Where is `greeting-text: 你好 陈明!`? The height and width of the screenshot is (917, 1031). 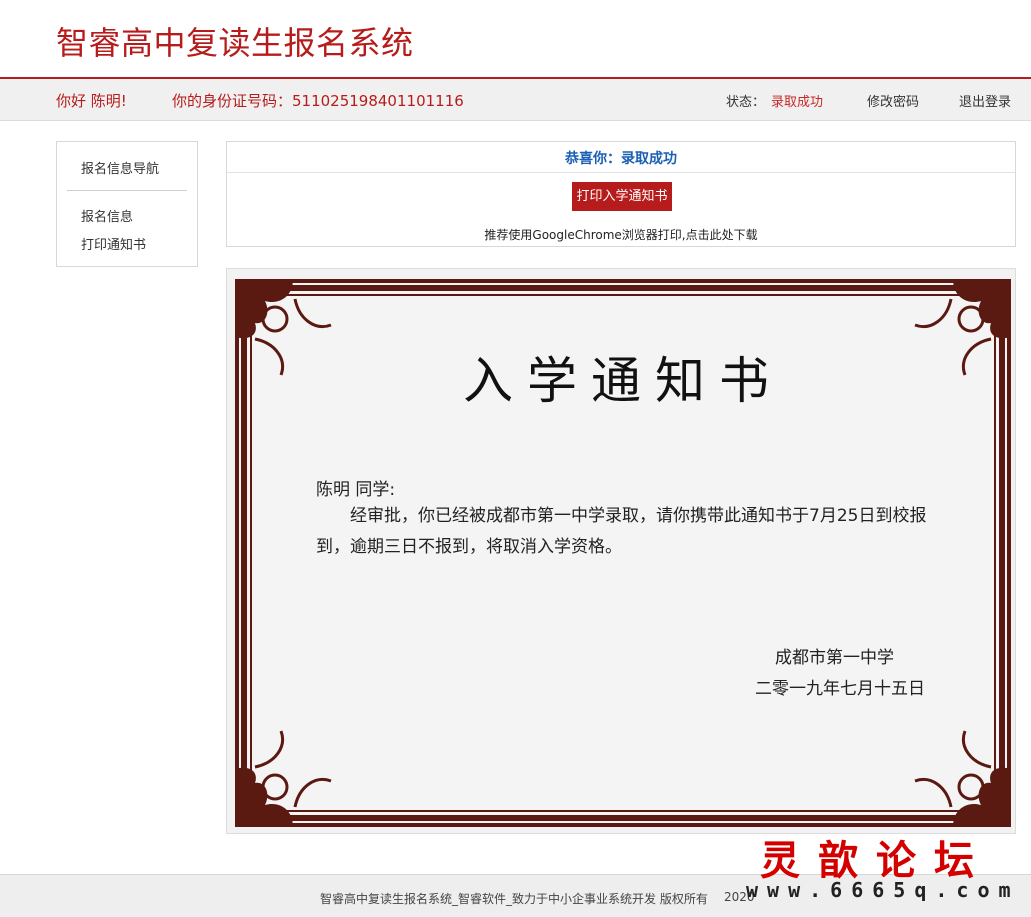
greeting-text: 你好 陈明! is located at coordinates (91, 101).